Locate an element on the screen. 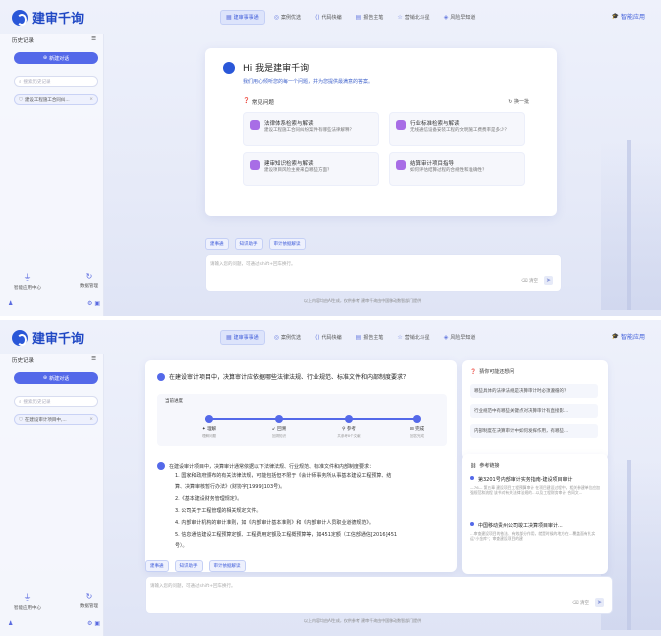  answer-line: 号）。 is located at coordinates (181, 546).